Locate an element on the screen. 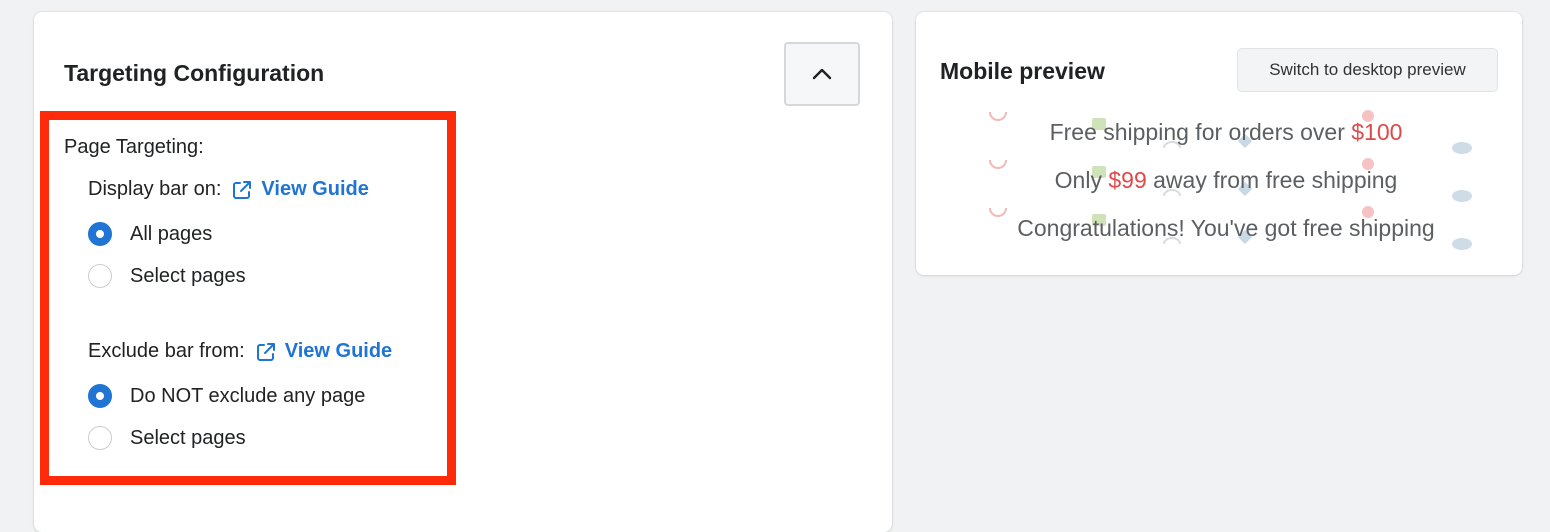 The width and height of the screenshot is (1550, 532). message-text: Only is located at coordinates (1081, 180).